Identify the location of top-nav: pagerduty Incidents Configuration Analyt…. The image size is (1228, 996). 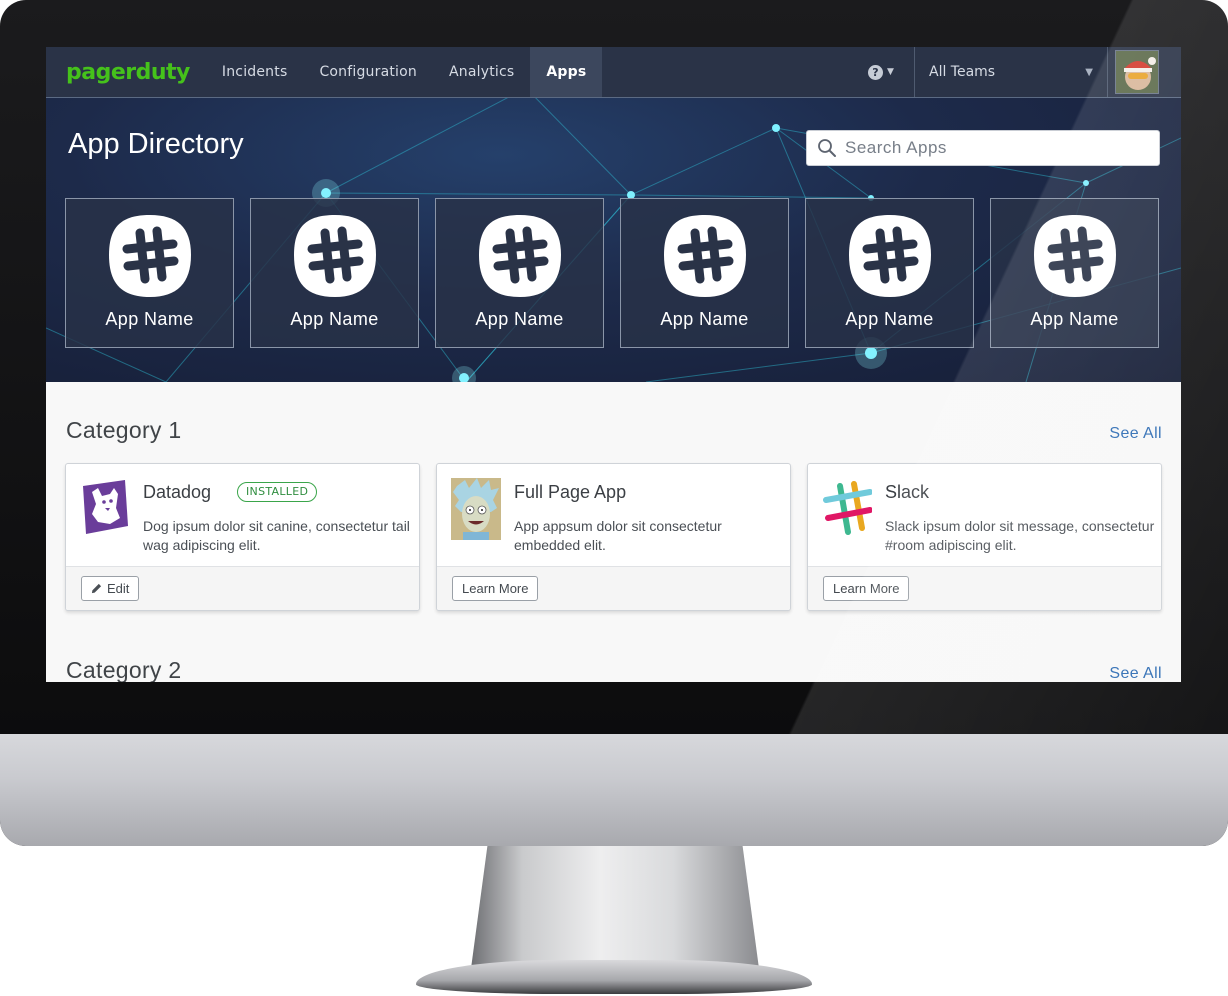
(613, 72).